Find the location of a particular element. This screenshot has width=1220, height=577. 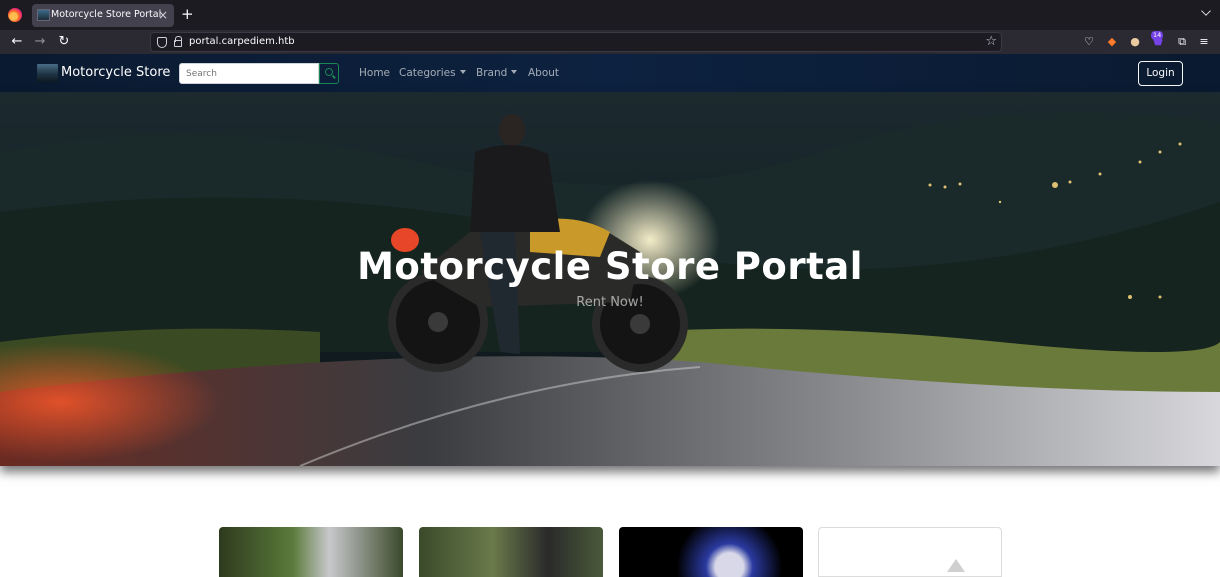

hero-title: Motorcycle Store Portal is located at coordinates (610, 266).